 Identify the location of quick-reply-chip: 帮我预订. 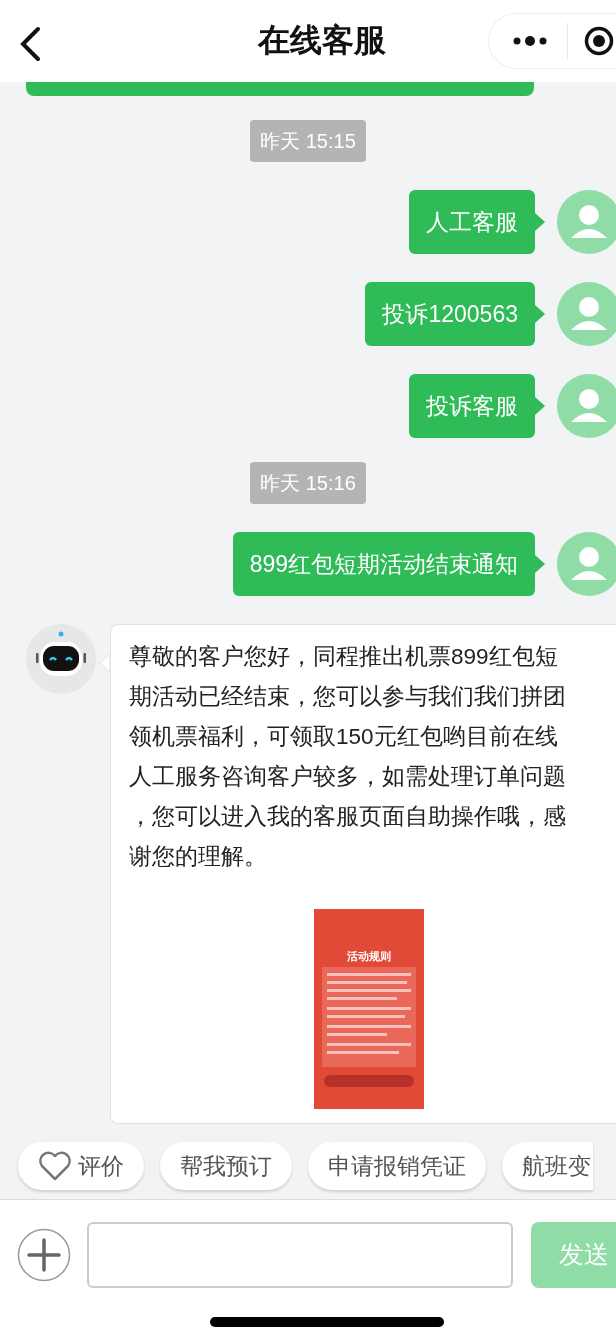
(226, 1166).